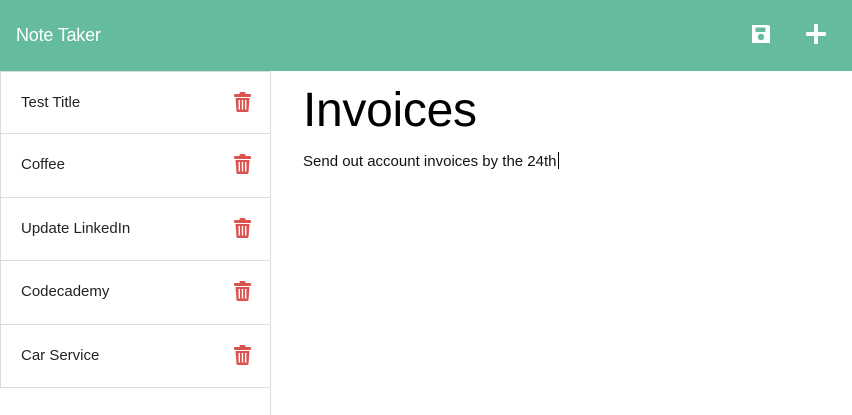 Image resolution: width=852 pixels, height=415 pixels. What do you see at coordinates (135, 356) in the screenshot?
I see `note-list-item: Car Service` at bounding box center [135, 356].